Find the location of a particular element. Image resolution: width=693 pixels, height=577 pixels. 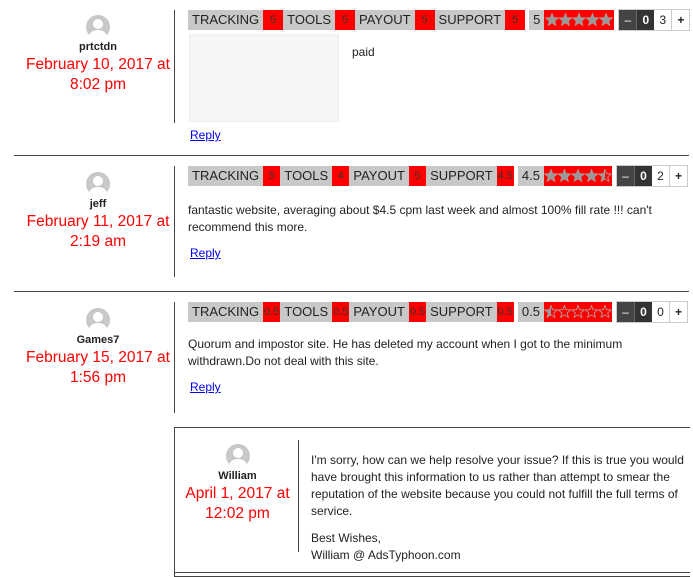

attached-screenshot is located at coordinates (264, 78).